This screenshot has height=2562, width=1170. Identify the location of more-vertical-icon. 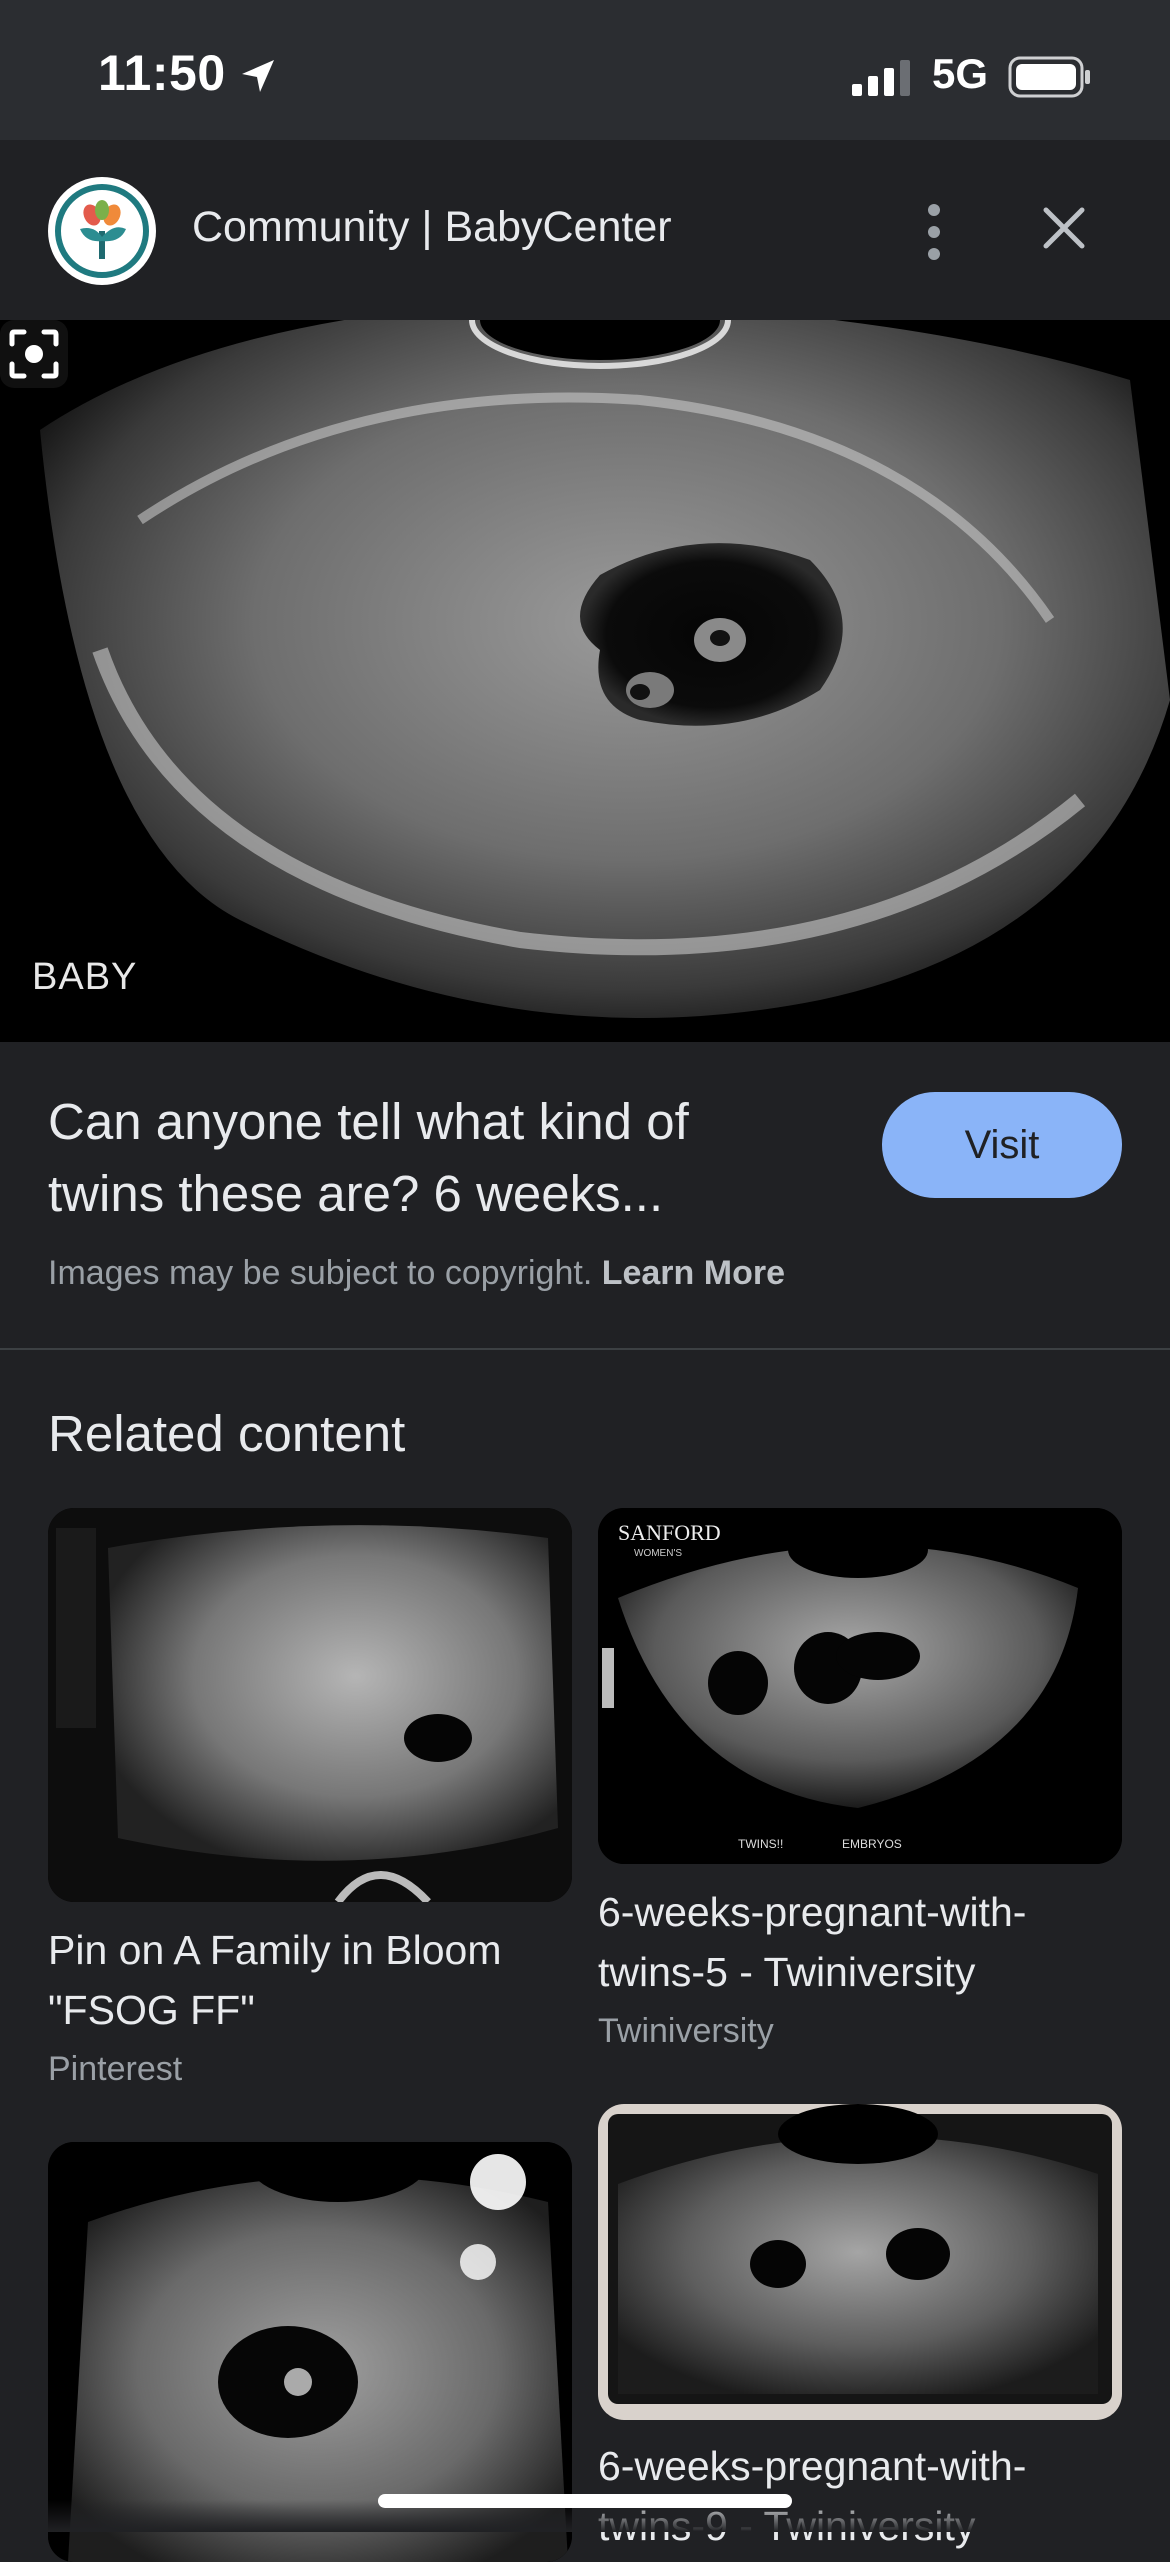
(934, 232).